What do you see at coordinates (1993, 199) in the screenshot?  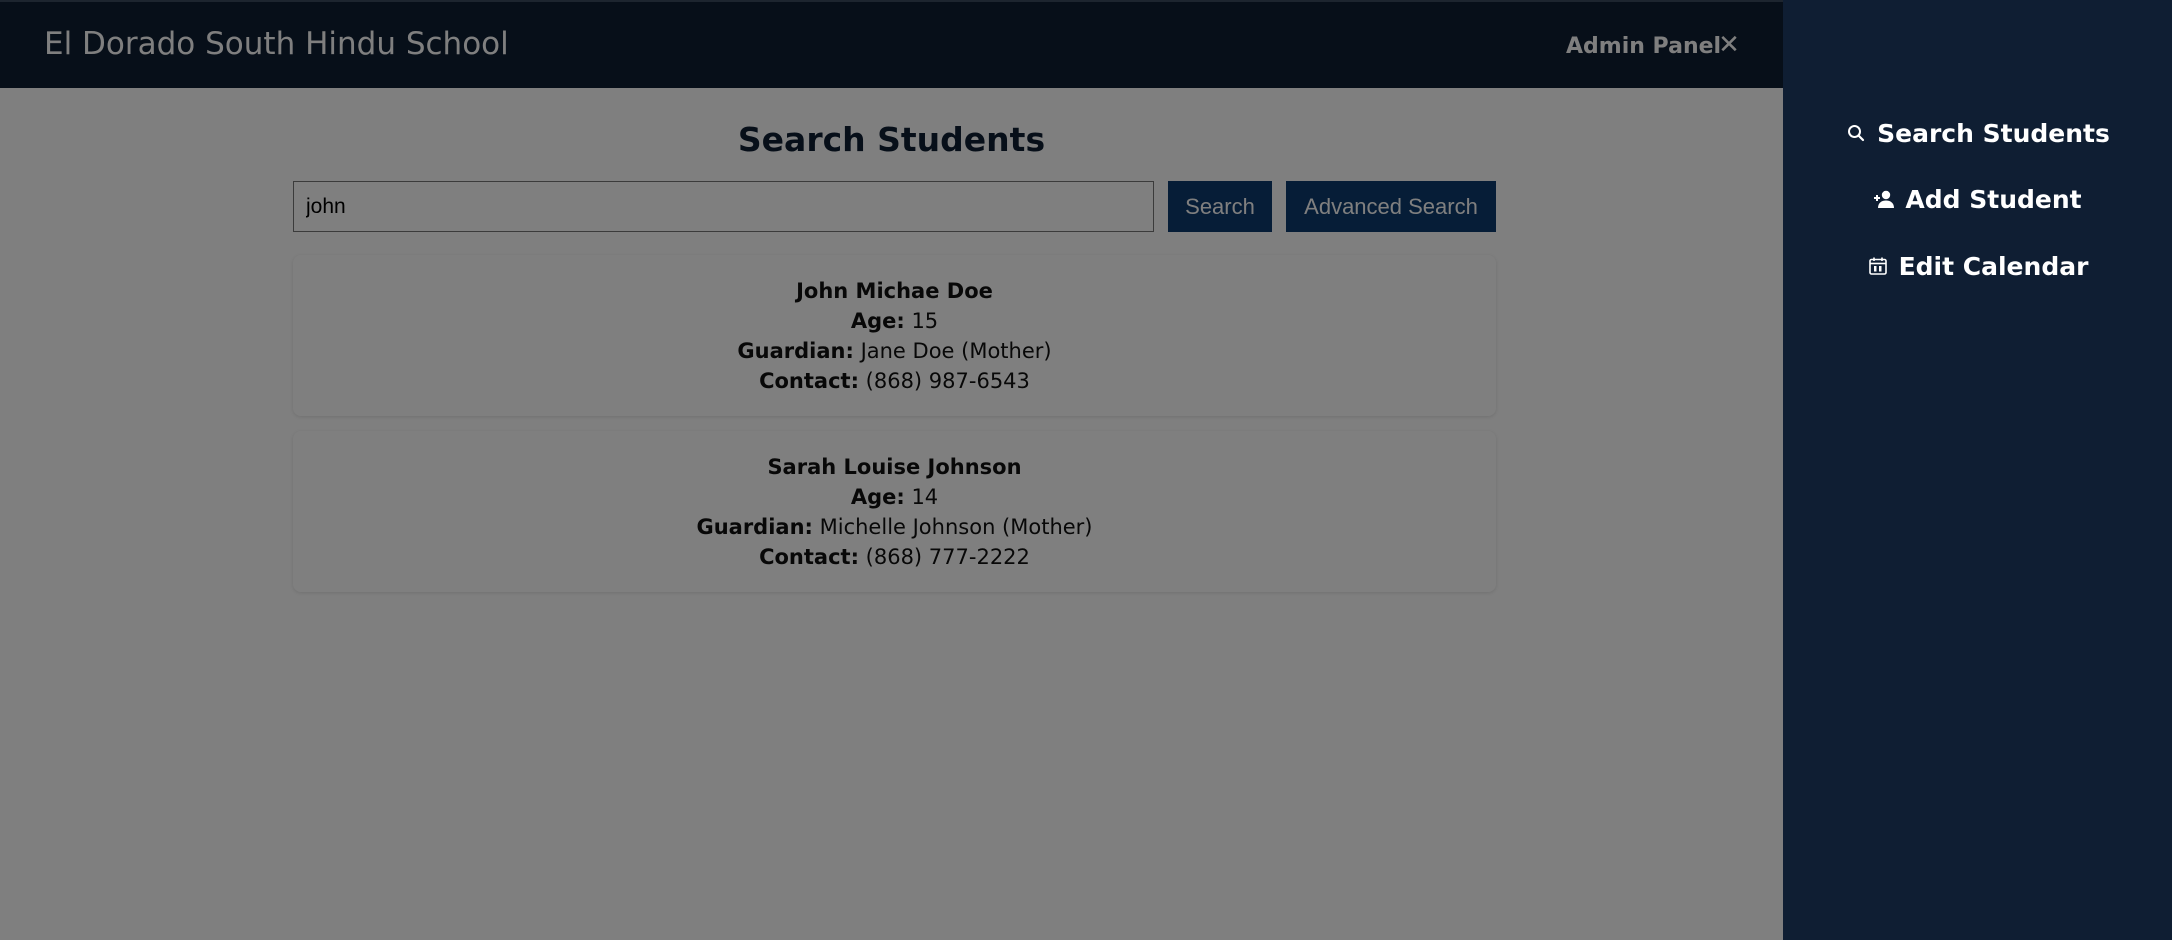 I see `sidebar-item-label: Add Student` at bounding box center [1993, 199].